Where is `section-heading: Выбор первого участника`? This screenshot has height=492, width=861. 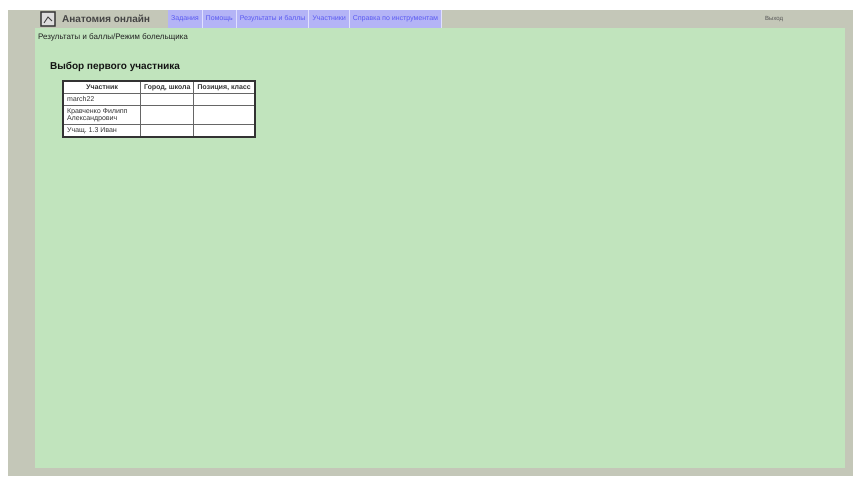
section-heading: Выбор первого участника is located at coordinates (115, 66).